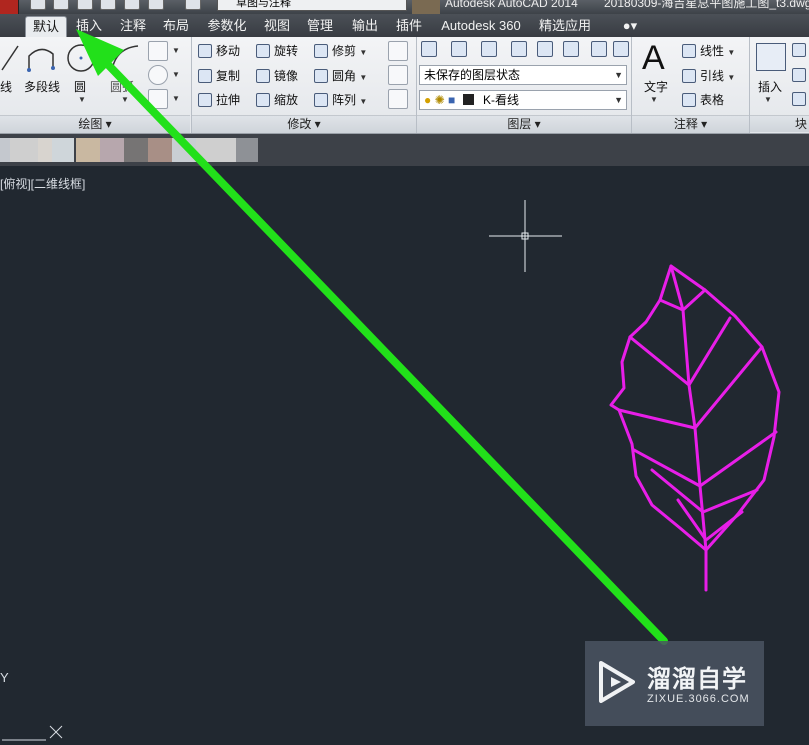 The width and height of the screenshot is (809, 745). I want to click on play-logo-icon, so click(617, 682).